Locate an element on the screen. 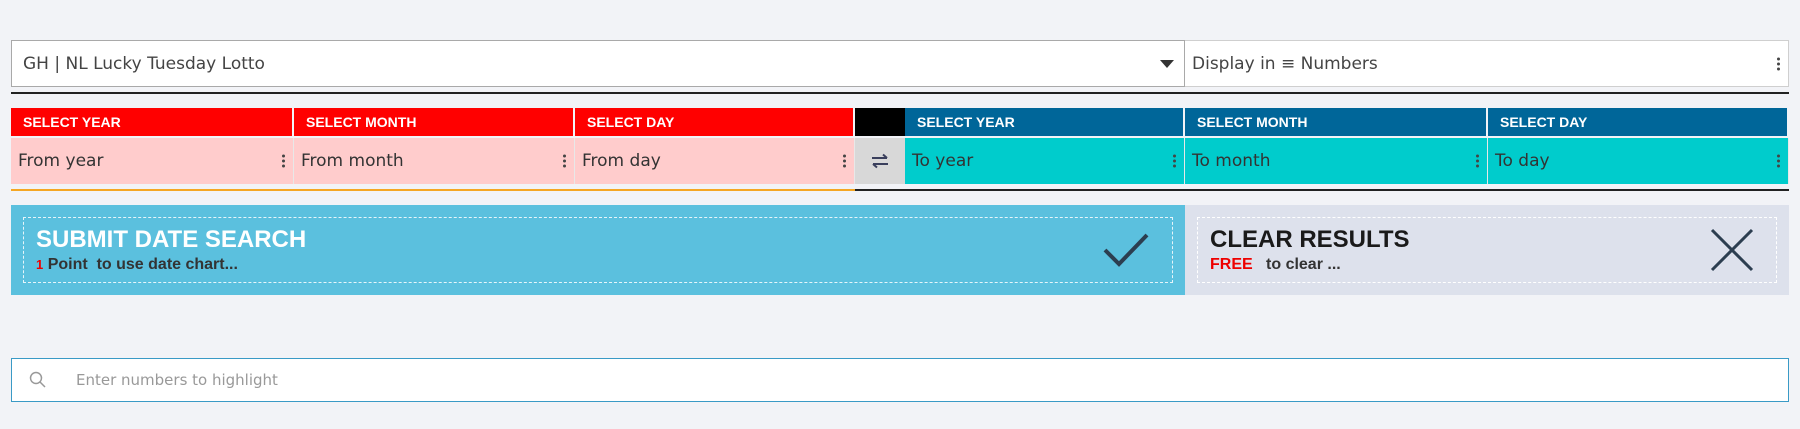  game-select: GH | NL Lucky Tuesday Lotto is located at coordinates (598, 63).